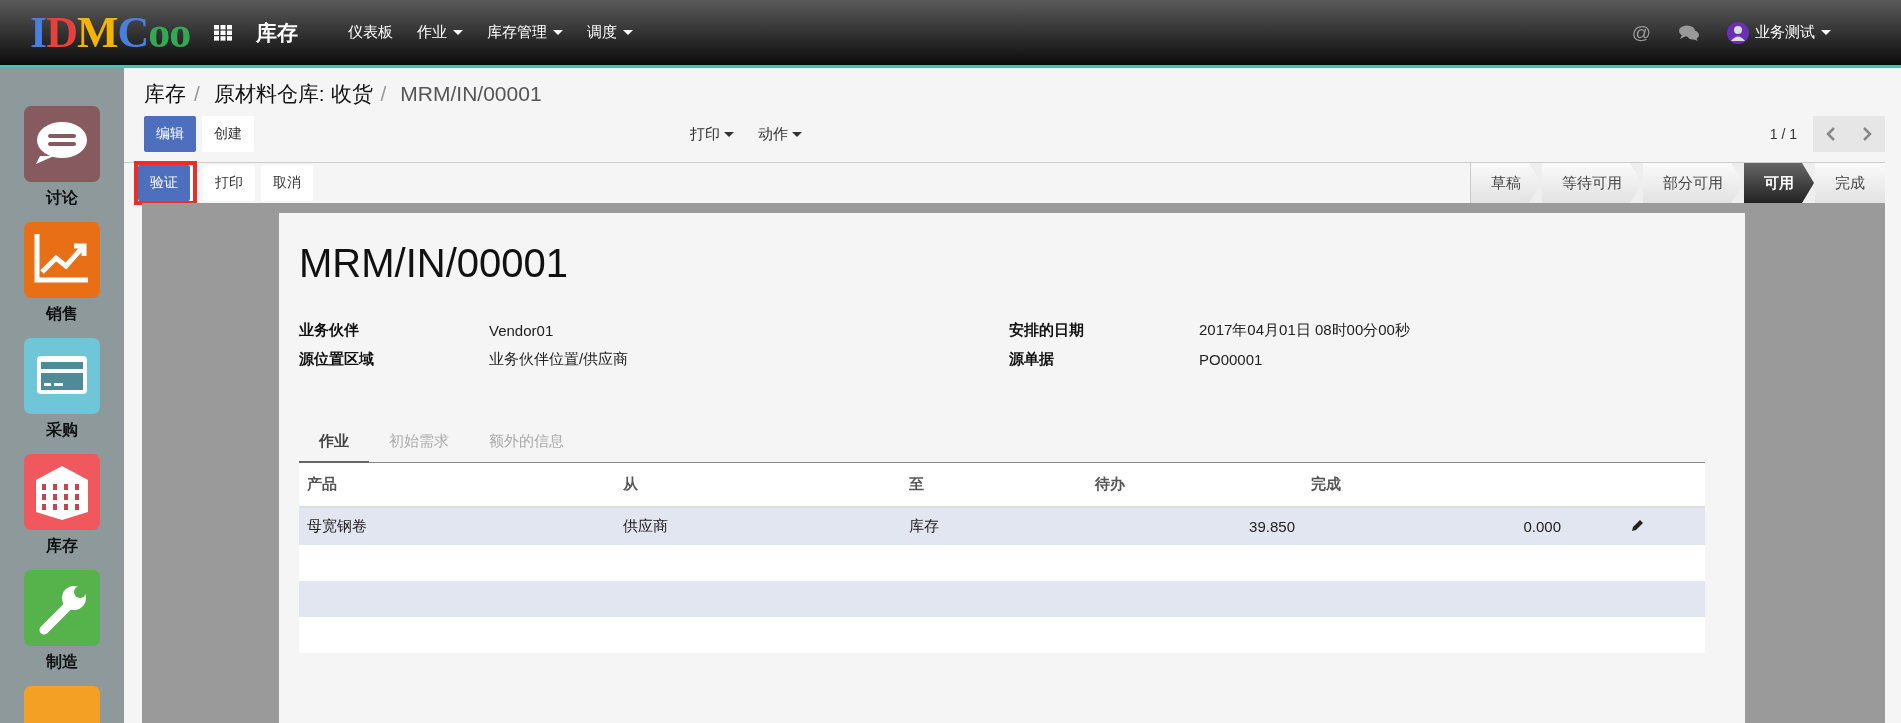 The width and height of the screenshot is (1901, 723). What do you see at coordinates (440, 32) in the screenshot?
I see `menu-item: 作业` at bounding box center [440, 32].